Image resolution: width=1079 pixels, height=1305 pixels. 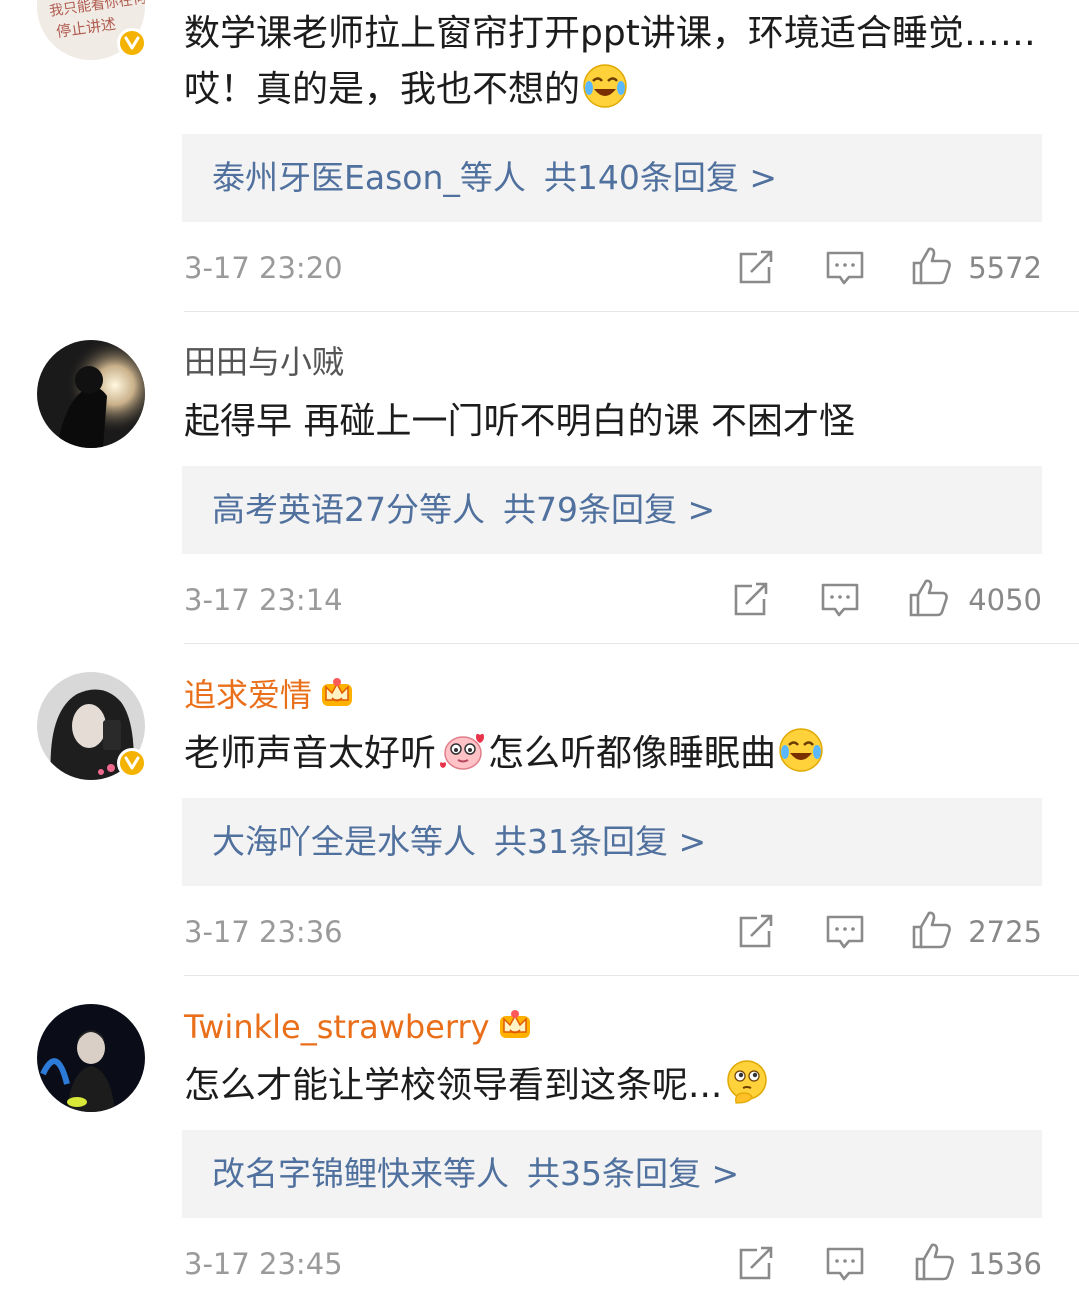 What do you see at coordinates (462, 751) in the screenshot?
I see `shy-emoji` at bounding box center [462, 751].